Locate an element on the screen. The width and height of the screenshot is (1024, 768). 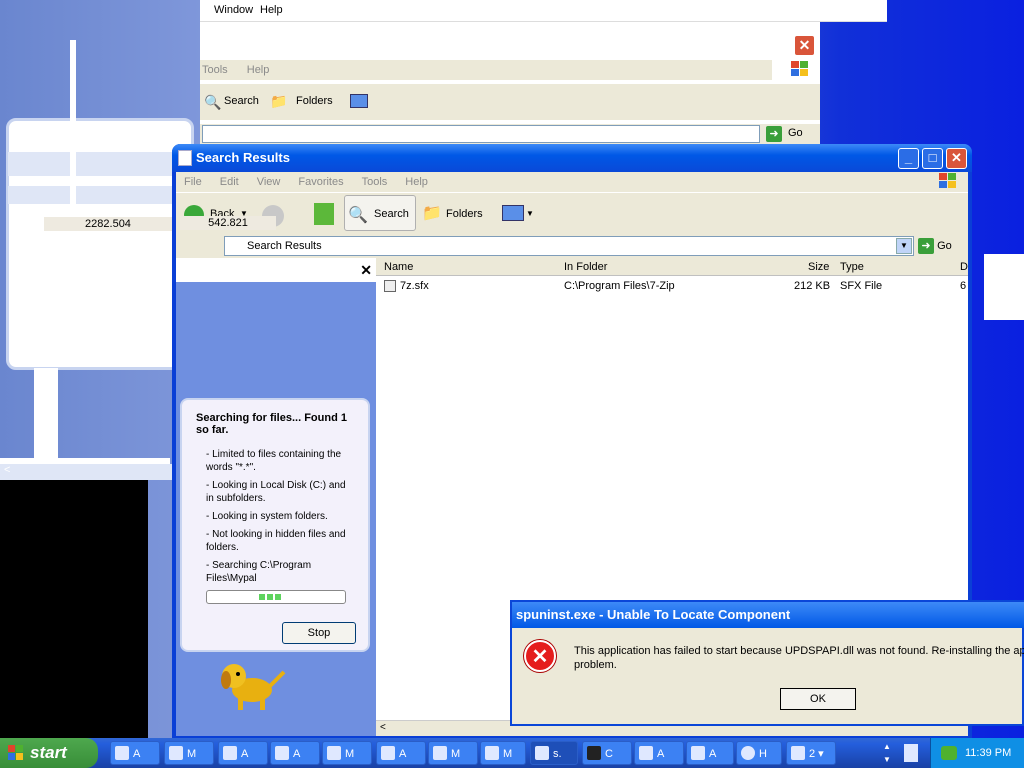
pane-close-icon: ✕ is located at coordinates (366, 270).